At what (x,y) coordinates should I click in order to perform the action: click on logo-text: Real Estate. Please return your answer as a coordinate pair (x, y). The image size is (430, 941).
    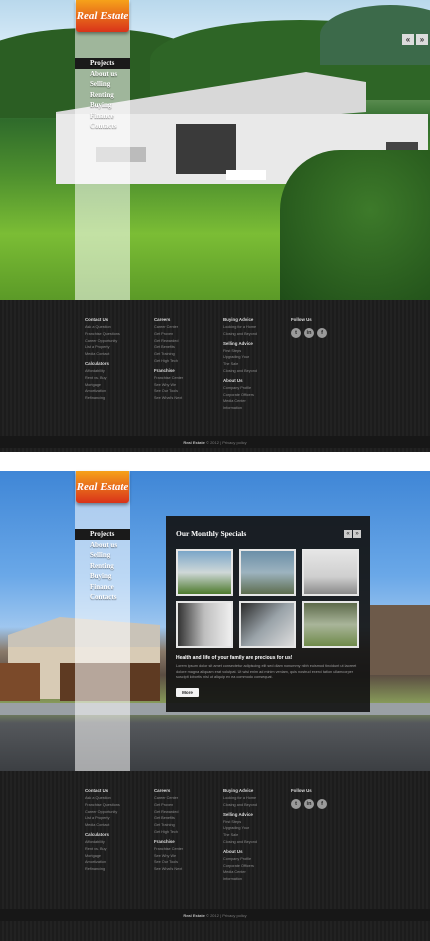
    Looking at the image, I should click on (102, 16).